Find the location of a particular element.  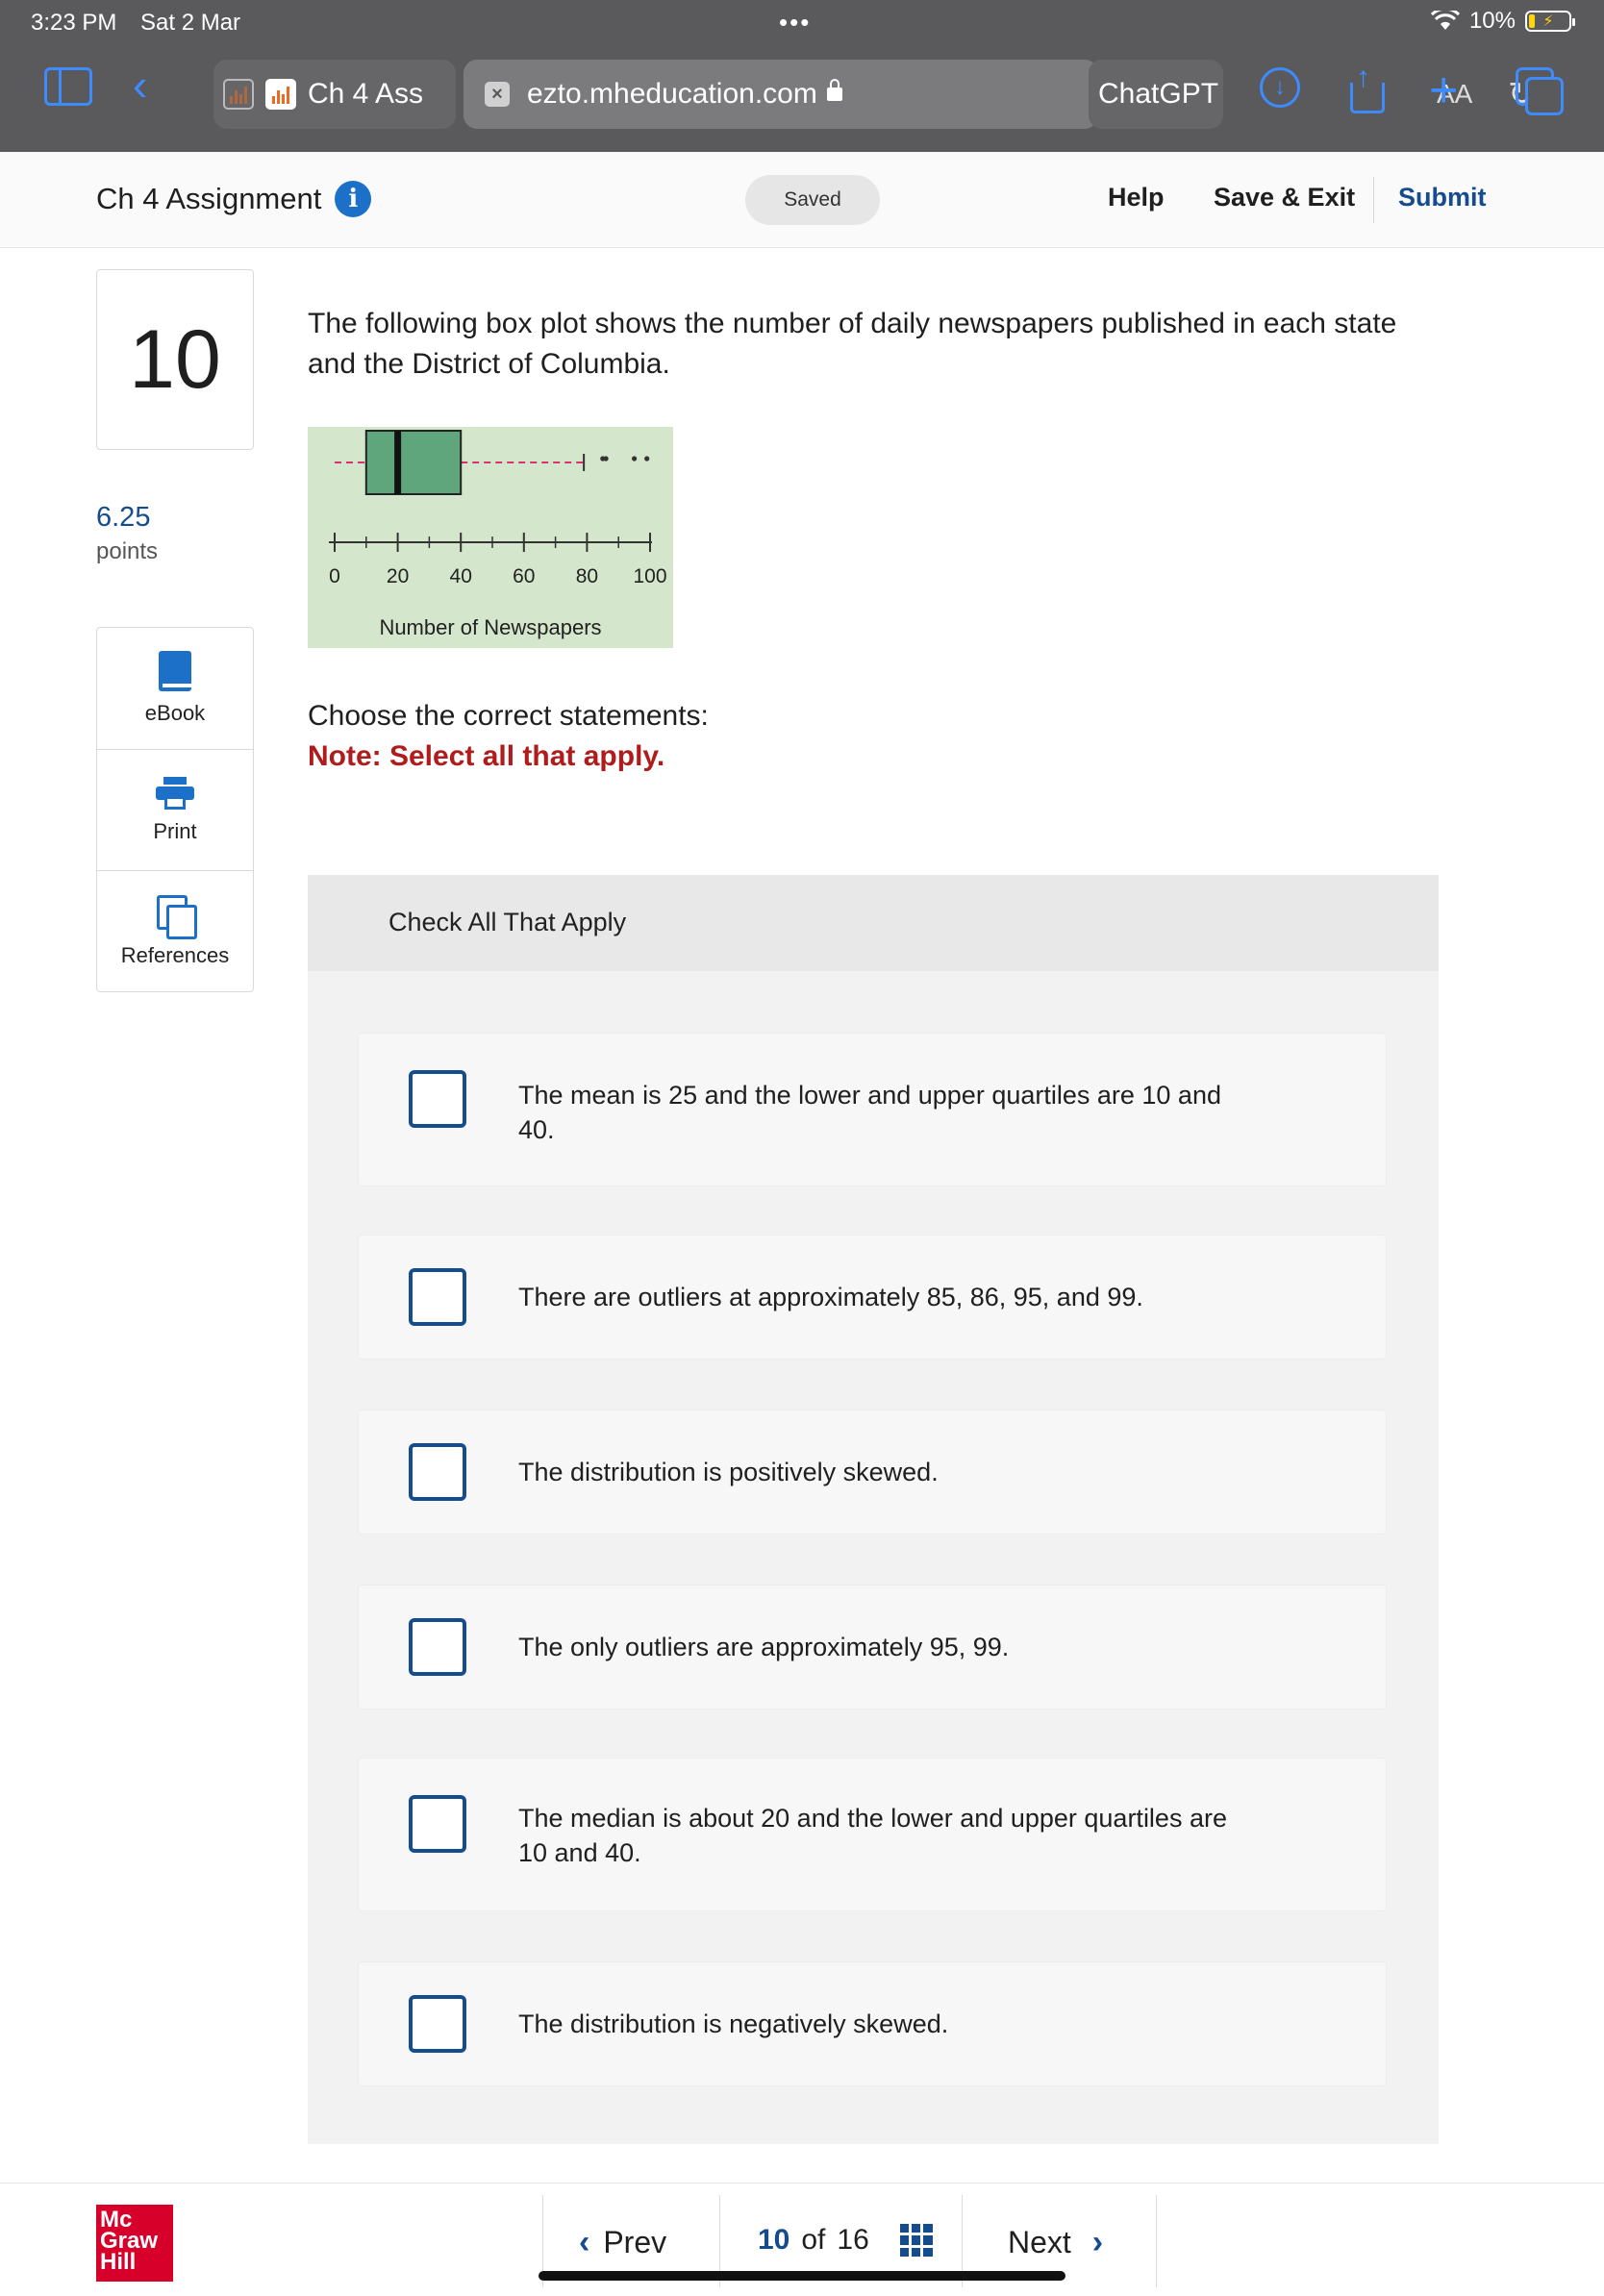

charging-bolt-icon: ⚡ is located at coordinates (1548, 21).